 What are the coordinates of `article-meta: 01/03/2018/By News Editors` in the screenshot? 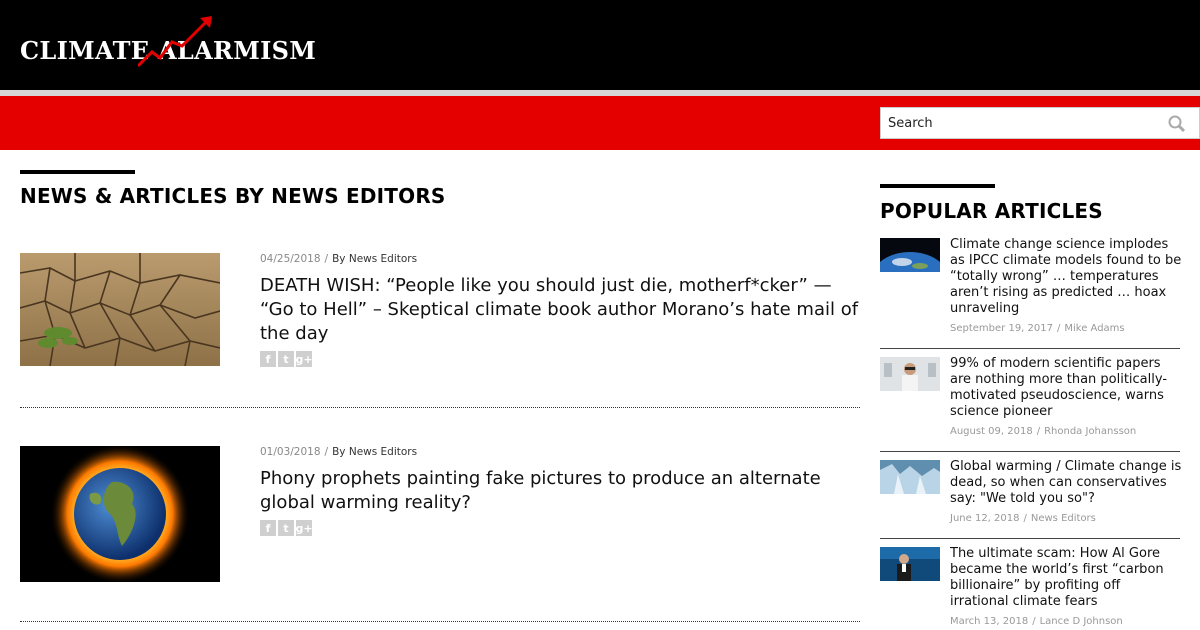 It's located at (338, 452).